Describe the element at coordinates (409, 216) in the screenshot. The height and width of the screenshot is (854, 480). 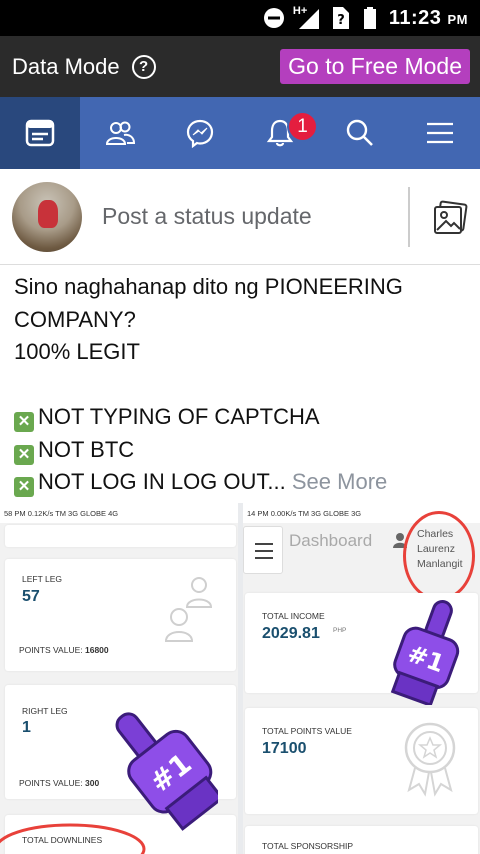
I see `divider` at that location.